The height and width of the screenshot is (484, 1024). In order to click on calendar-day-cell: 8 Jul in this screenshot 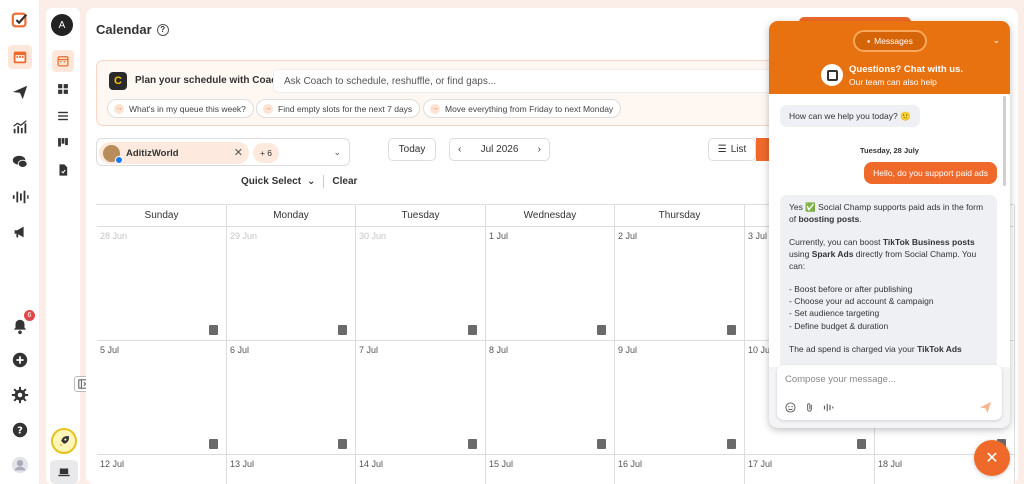, I will do `click(550, 398)`.